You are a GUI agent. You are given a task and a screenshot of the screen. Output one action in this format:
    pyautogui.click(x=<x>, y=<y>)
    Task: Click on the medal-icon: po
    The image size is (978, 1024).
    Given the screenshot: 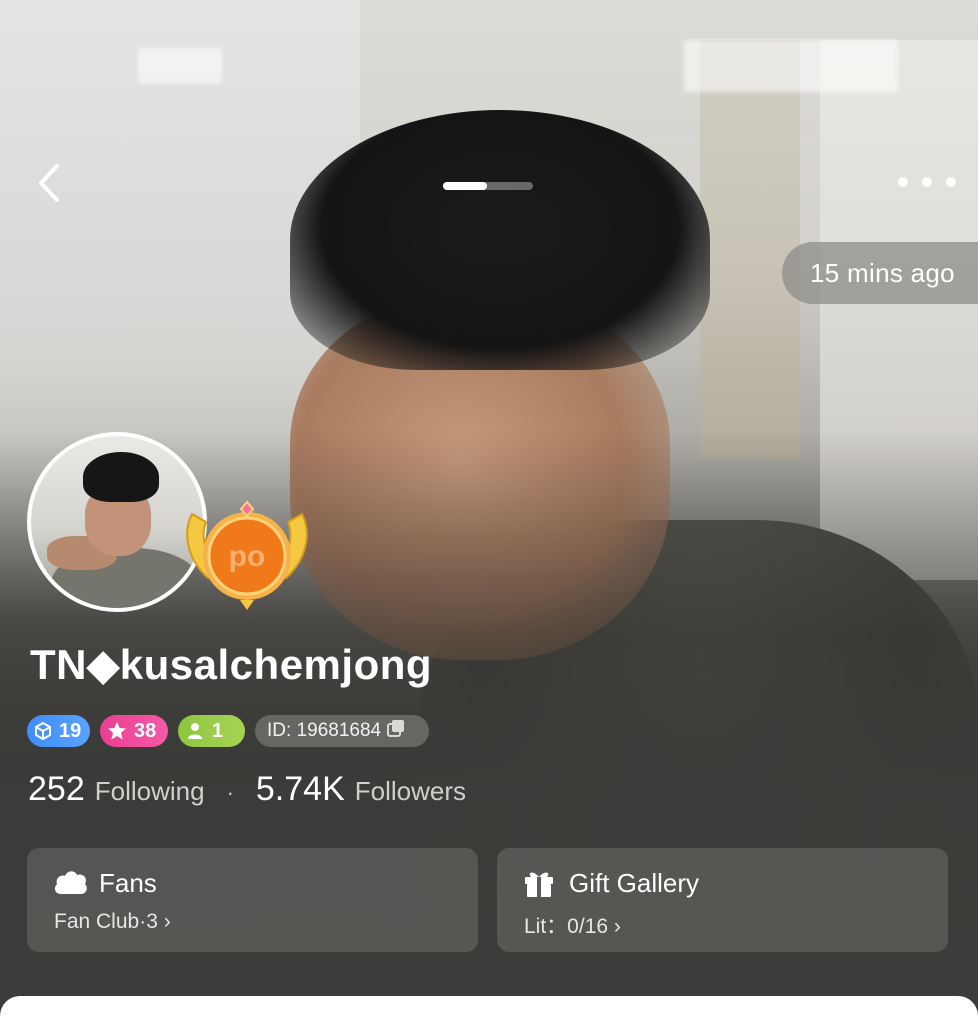 What is the action you would take?
    pyautogui.click(x=247, y=555)
    